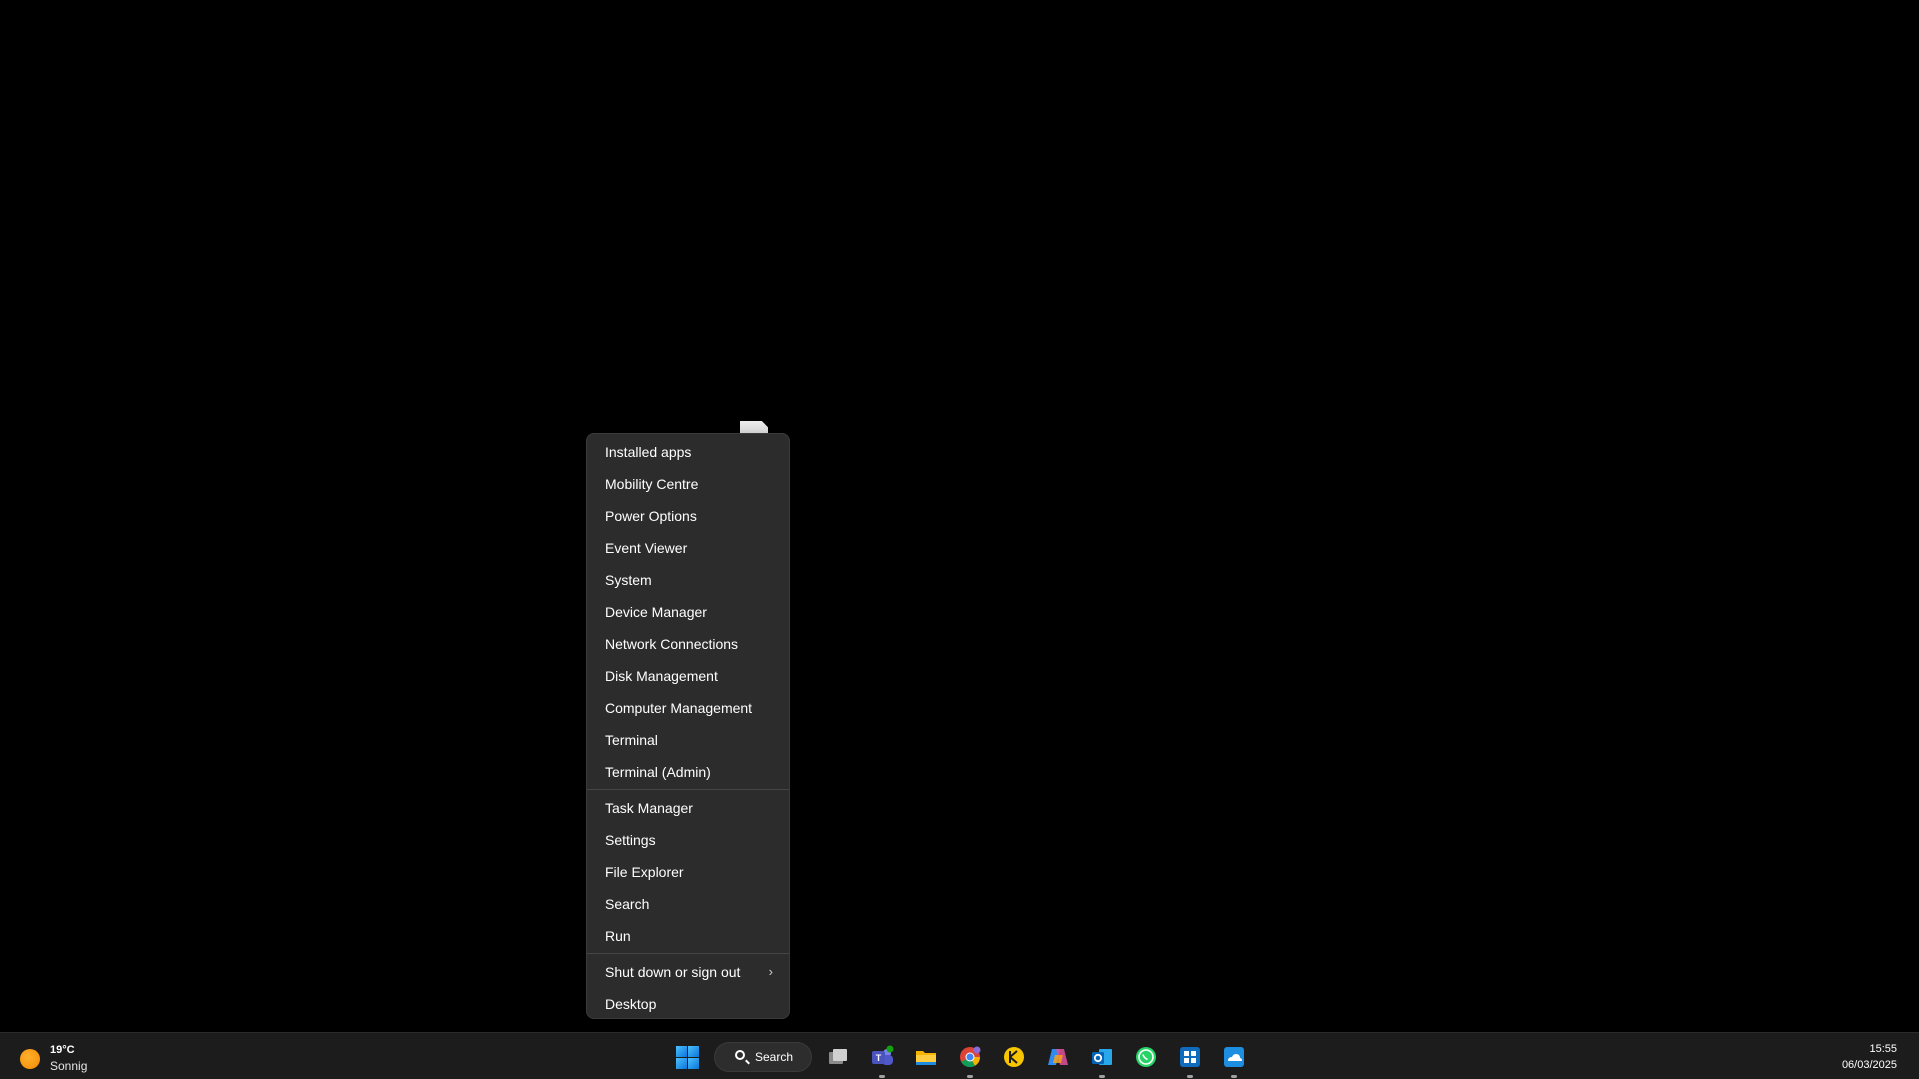 The height and width of the screenshot is (1079, 1919). I want to click on copilot-button, so click(1058, 1057).